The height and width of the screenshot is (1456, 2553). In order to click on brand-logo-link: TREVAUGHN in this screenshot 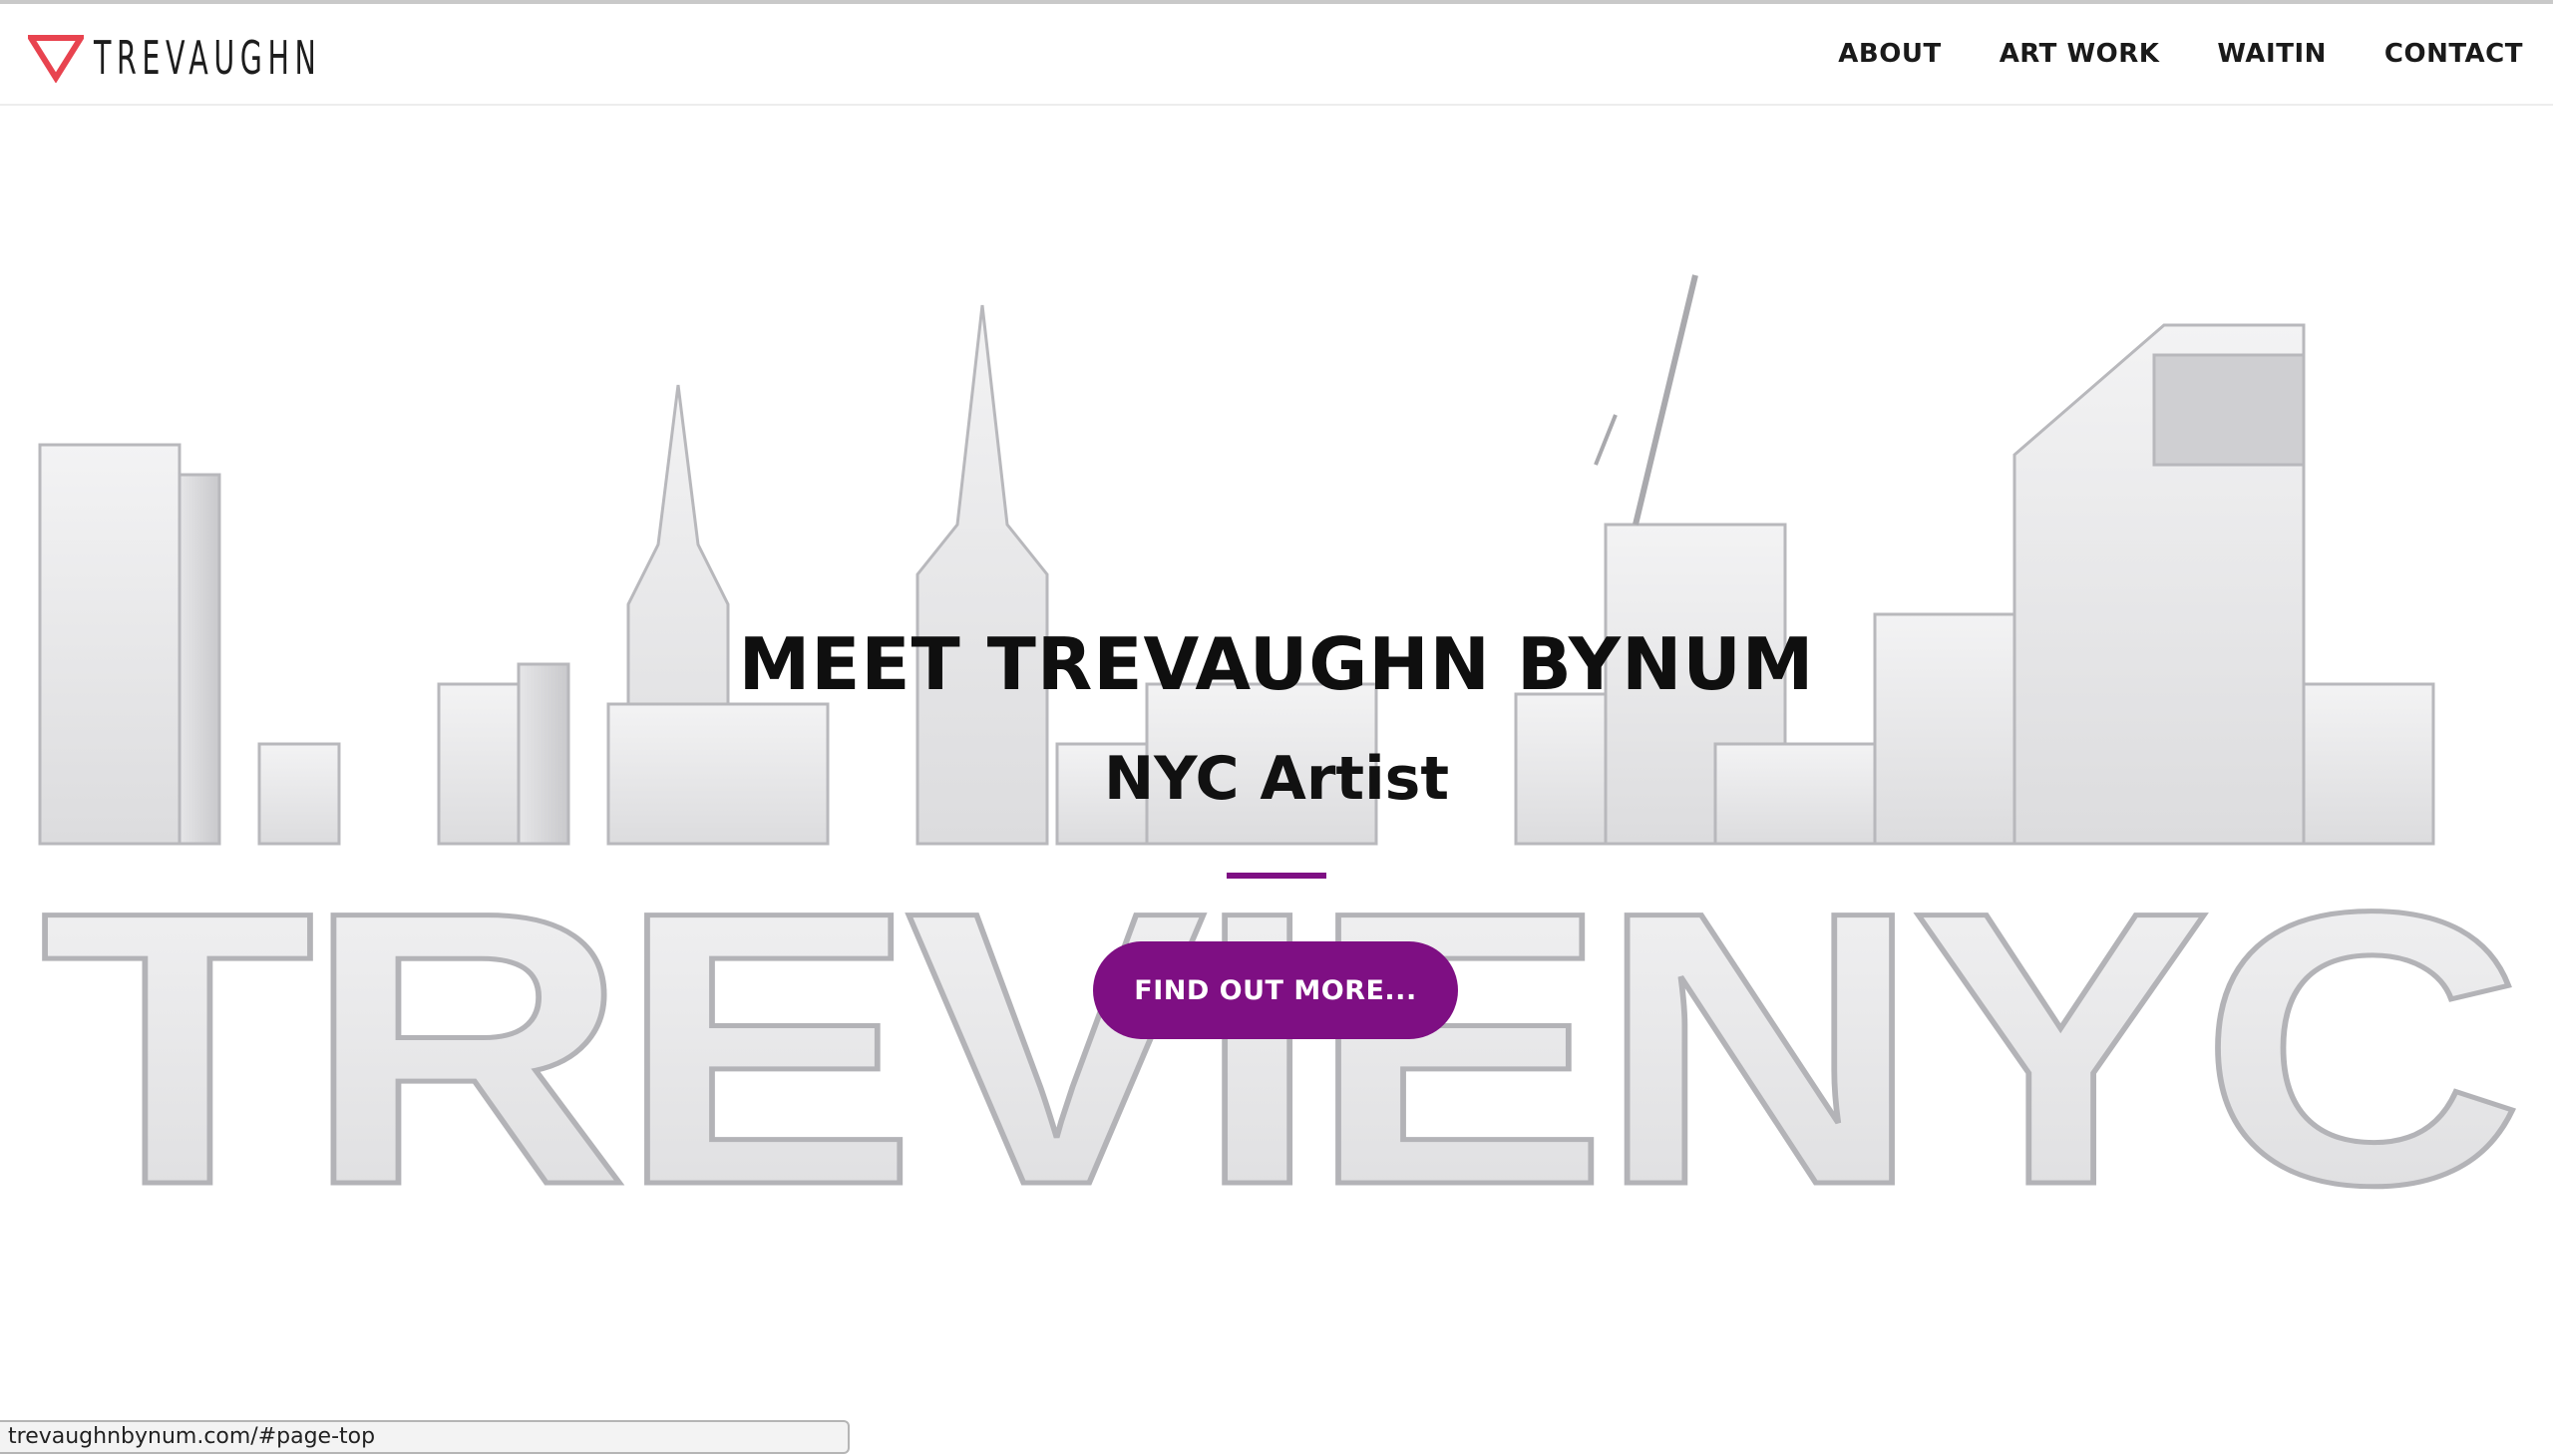, I will do `click(245, 58)`.